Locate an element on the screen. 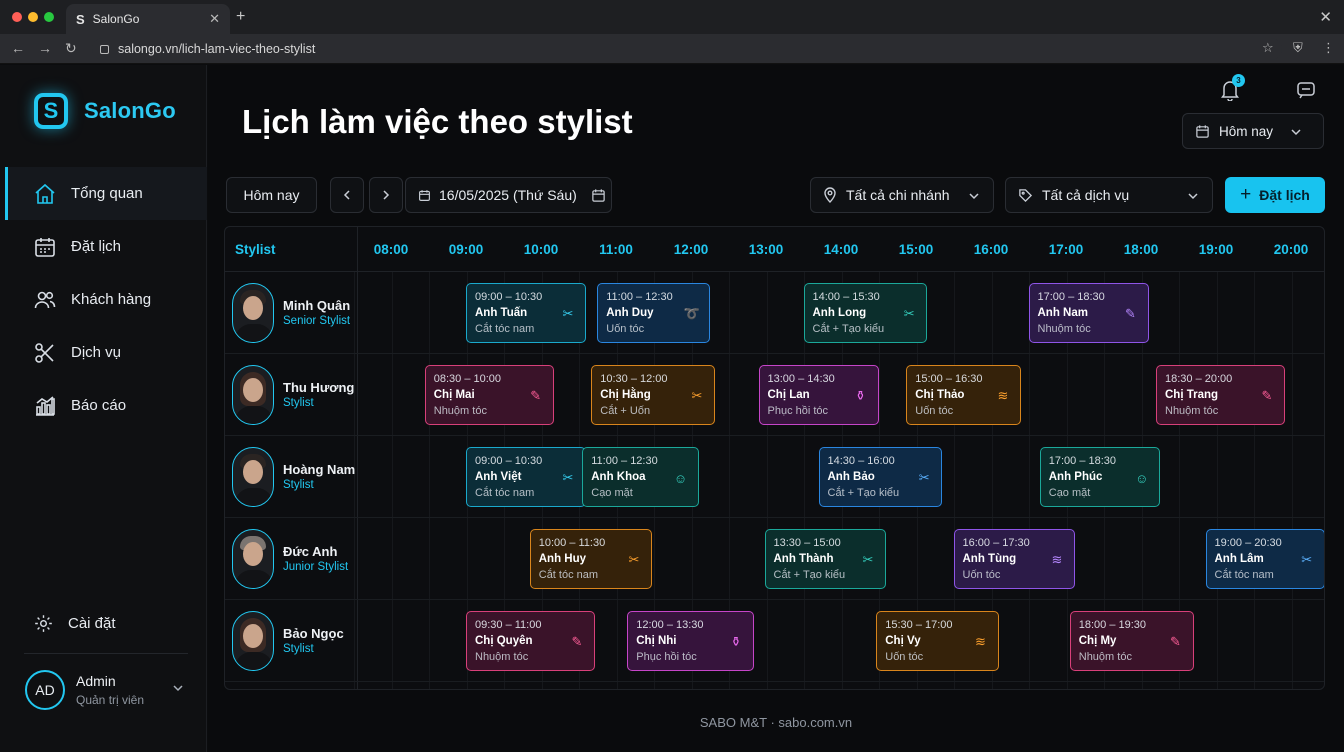 Image resolution: width=1344 pixels, height=752 pixels. forward-icon: → is located at coordinates (45, 48).